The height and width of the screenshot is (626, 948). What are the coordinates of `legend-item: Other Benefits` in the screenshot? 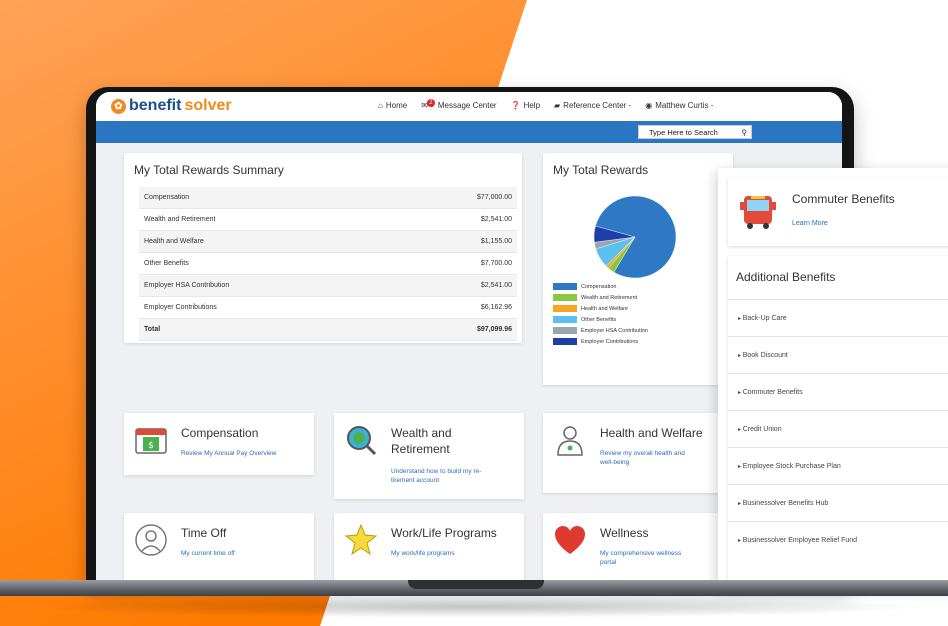 It's located at (600, 319).